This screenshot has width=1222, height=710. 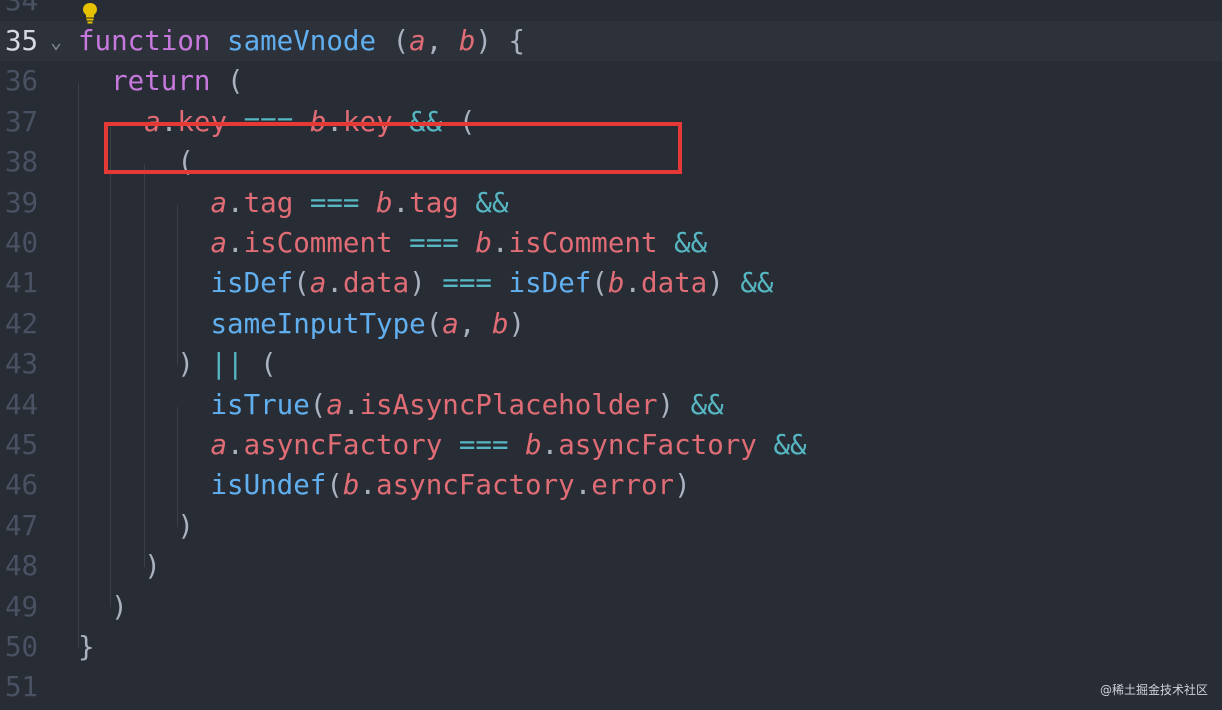 What do you see at coordinates (86, 647) in the screenshot?
I see `code-token: }` at bounding box center [86, 647].